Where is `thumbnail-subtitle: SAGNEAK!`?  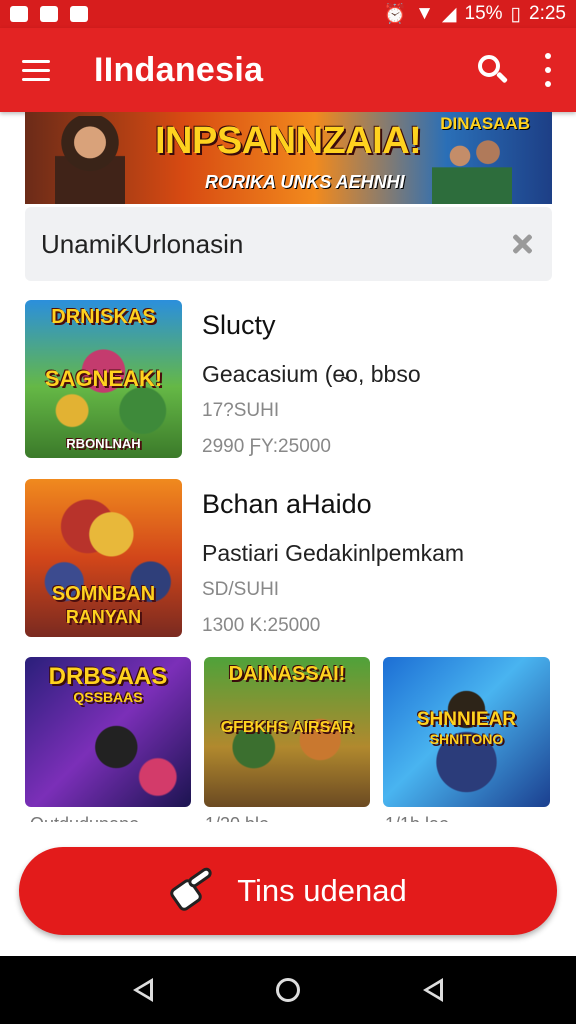 thumbnail-subtitle: SAGNEAK! is located at coordinates (103, 378).